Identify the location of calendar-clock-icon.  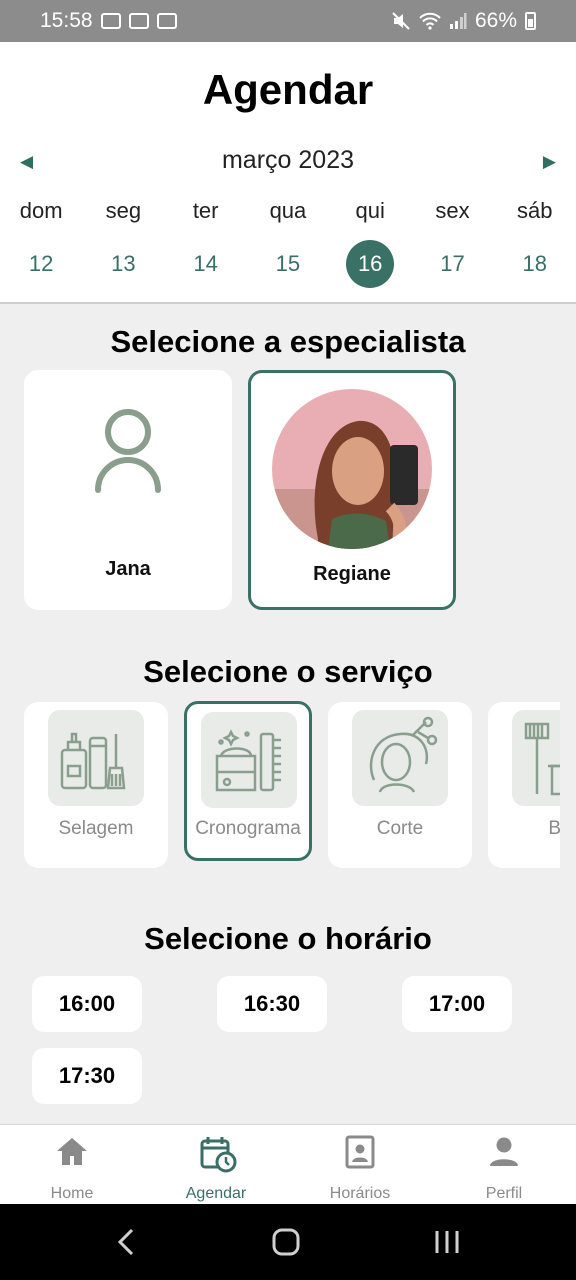
(218, 1155).